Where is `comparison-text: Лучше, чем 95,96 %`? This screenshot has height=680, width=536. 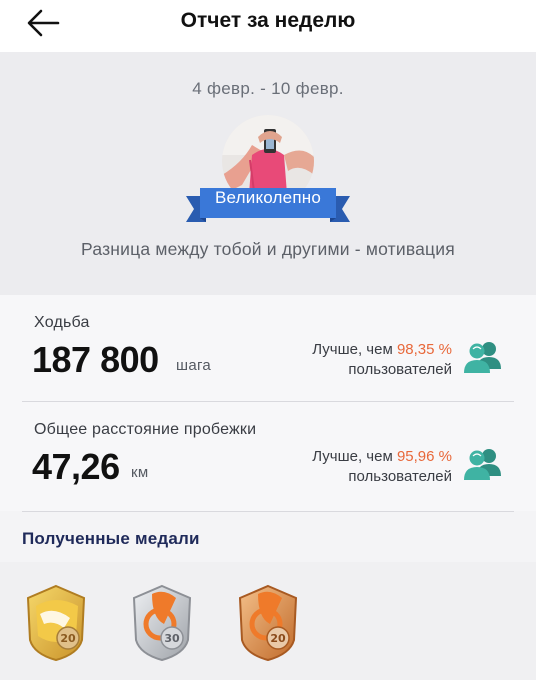 comparison-text: Лучше, чем 95,96 % is located at coordinates (382, 456).